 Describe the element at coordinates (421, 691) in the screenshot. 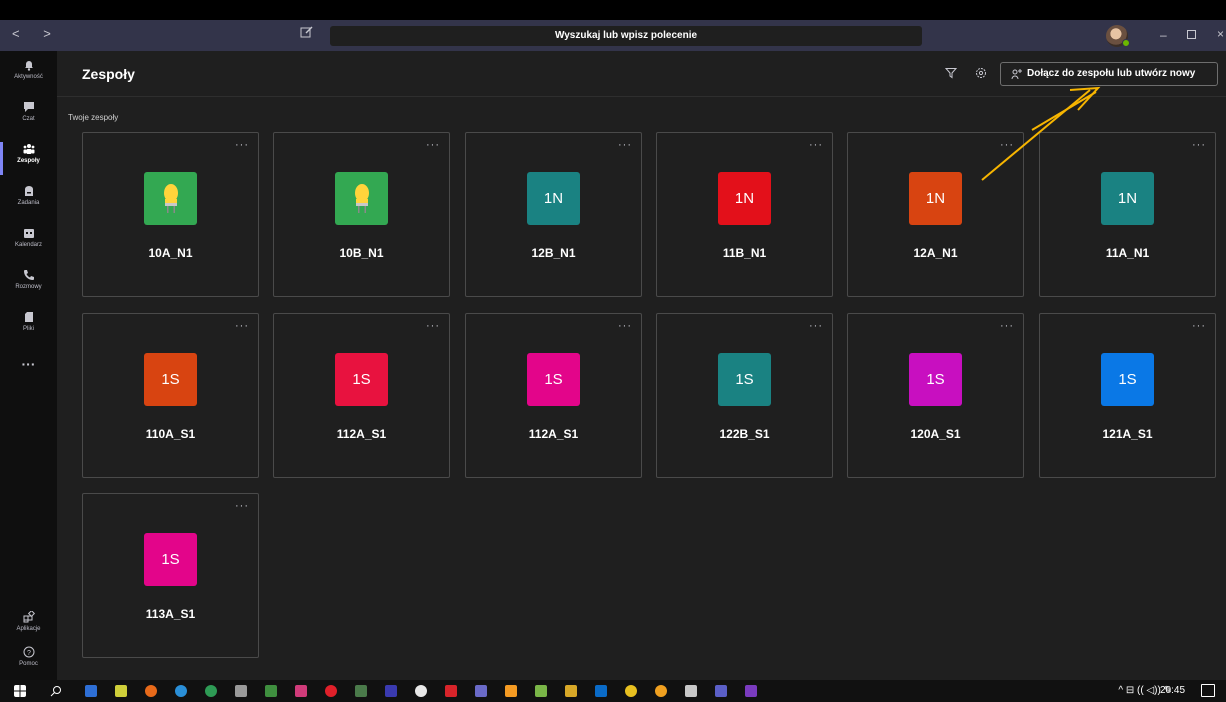

I see `chrome-icon` at that location.